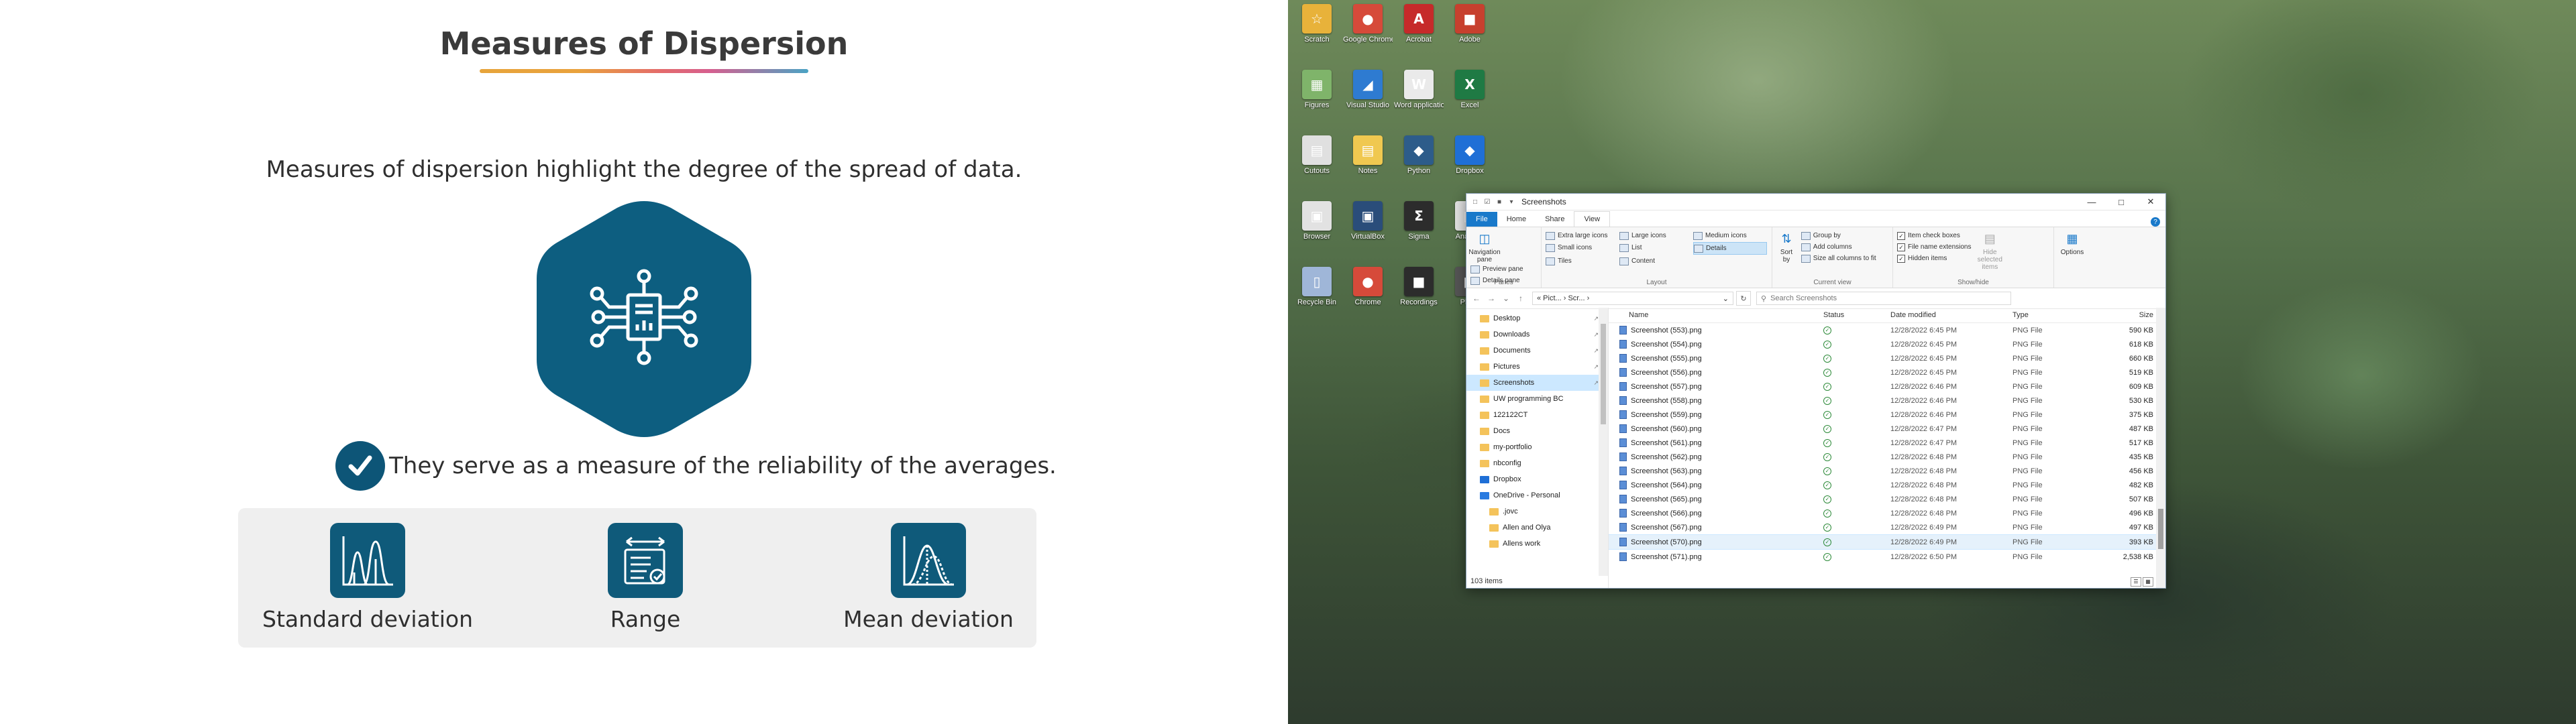 This screenshot has height=724, width=2576. Describe the element at coordinates (1419, 221) in the screenshot. I see `desktop-icon: Σ Sigma` at that location.